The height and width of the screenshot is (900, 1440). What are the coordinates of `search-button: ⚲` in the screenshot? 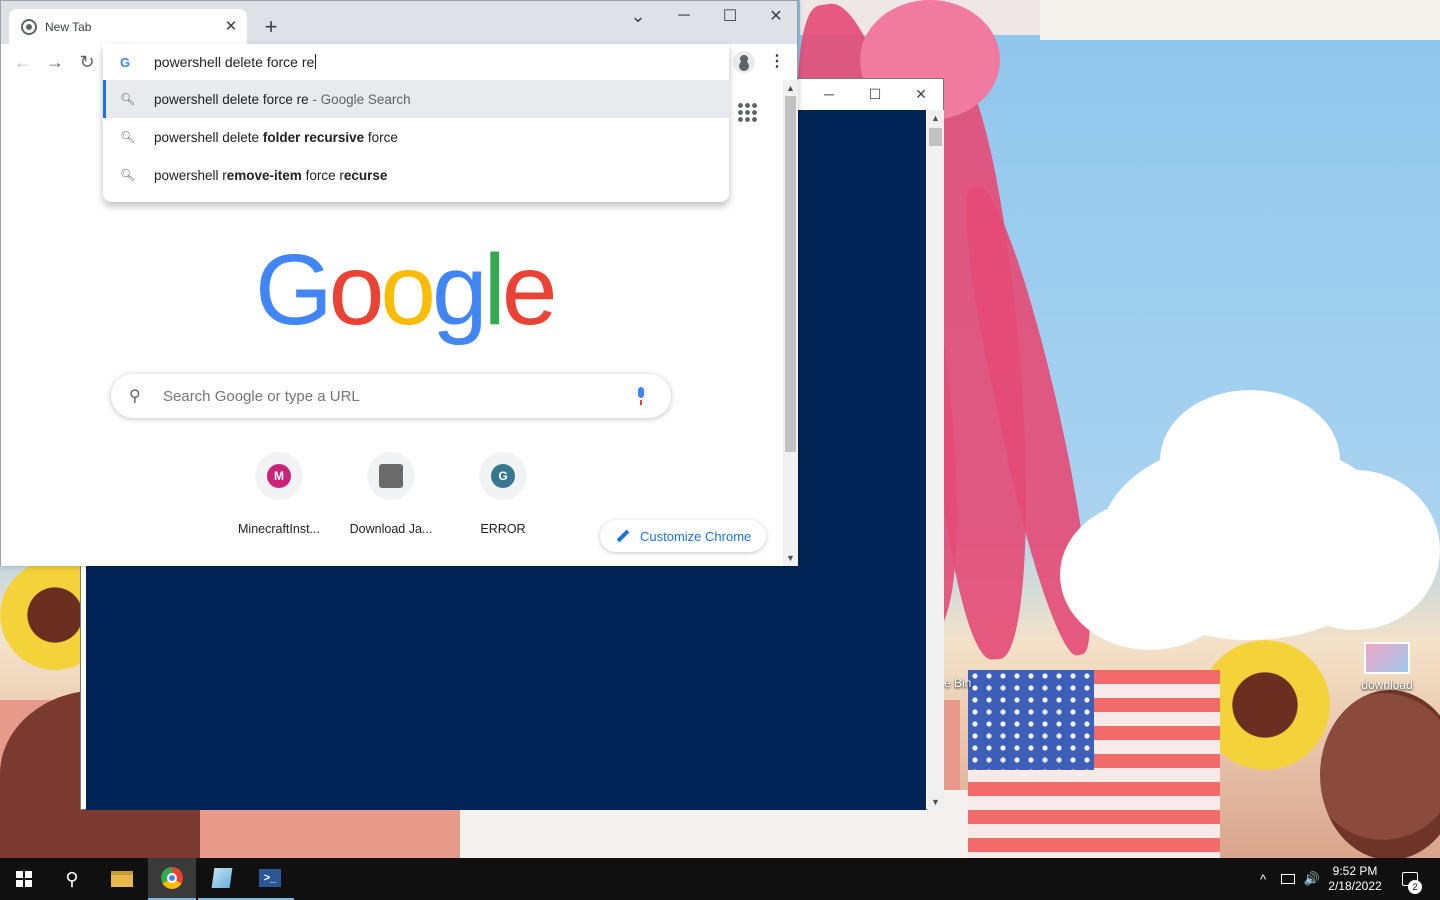 It's located at (72, 879).